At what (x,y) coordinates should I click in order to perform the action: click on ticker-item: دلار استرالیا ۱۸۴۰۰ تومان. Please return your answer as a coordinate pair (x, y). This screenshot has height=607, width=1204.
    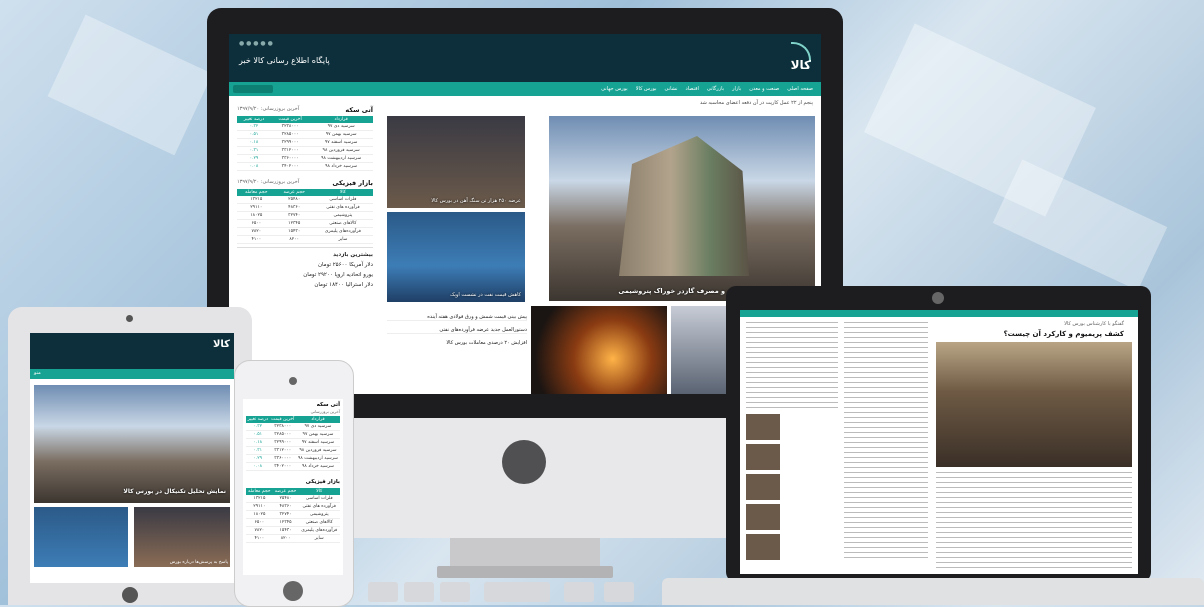
    Looking at the image, I should click on (305, 285).